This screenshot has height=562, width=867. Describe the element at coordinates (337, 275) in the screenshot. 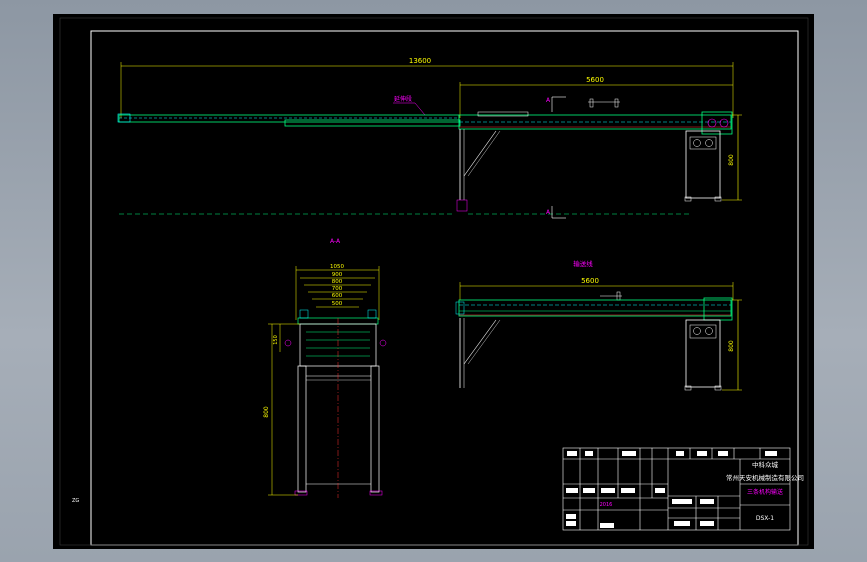

I see `section-width-2: 900` at that location.